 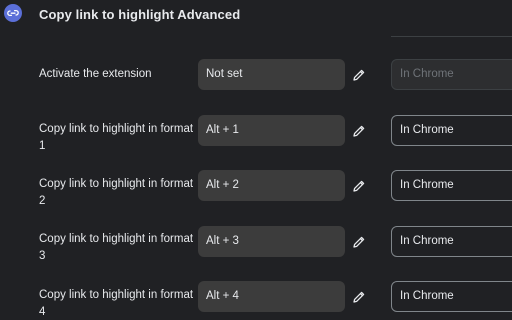 What do you see at coordinates (451, 36) in the screenshot?
I see `header-divider` at bounding box center [451, 36].